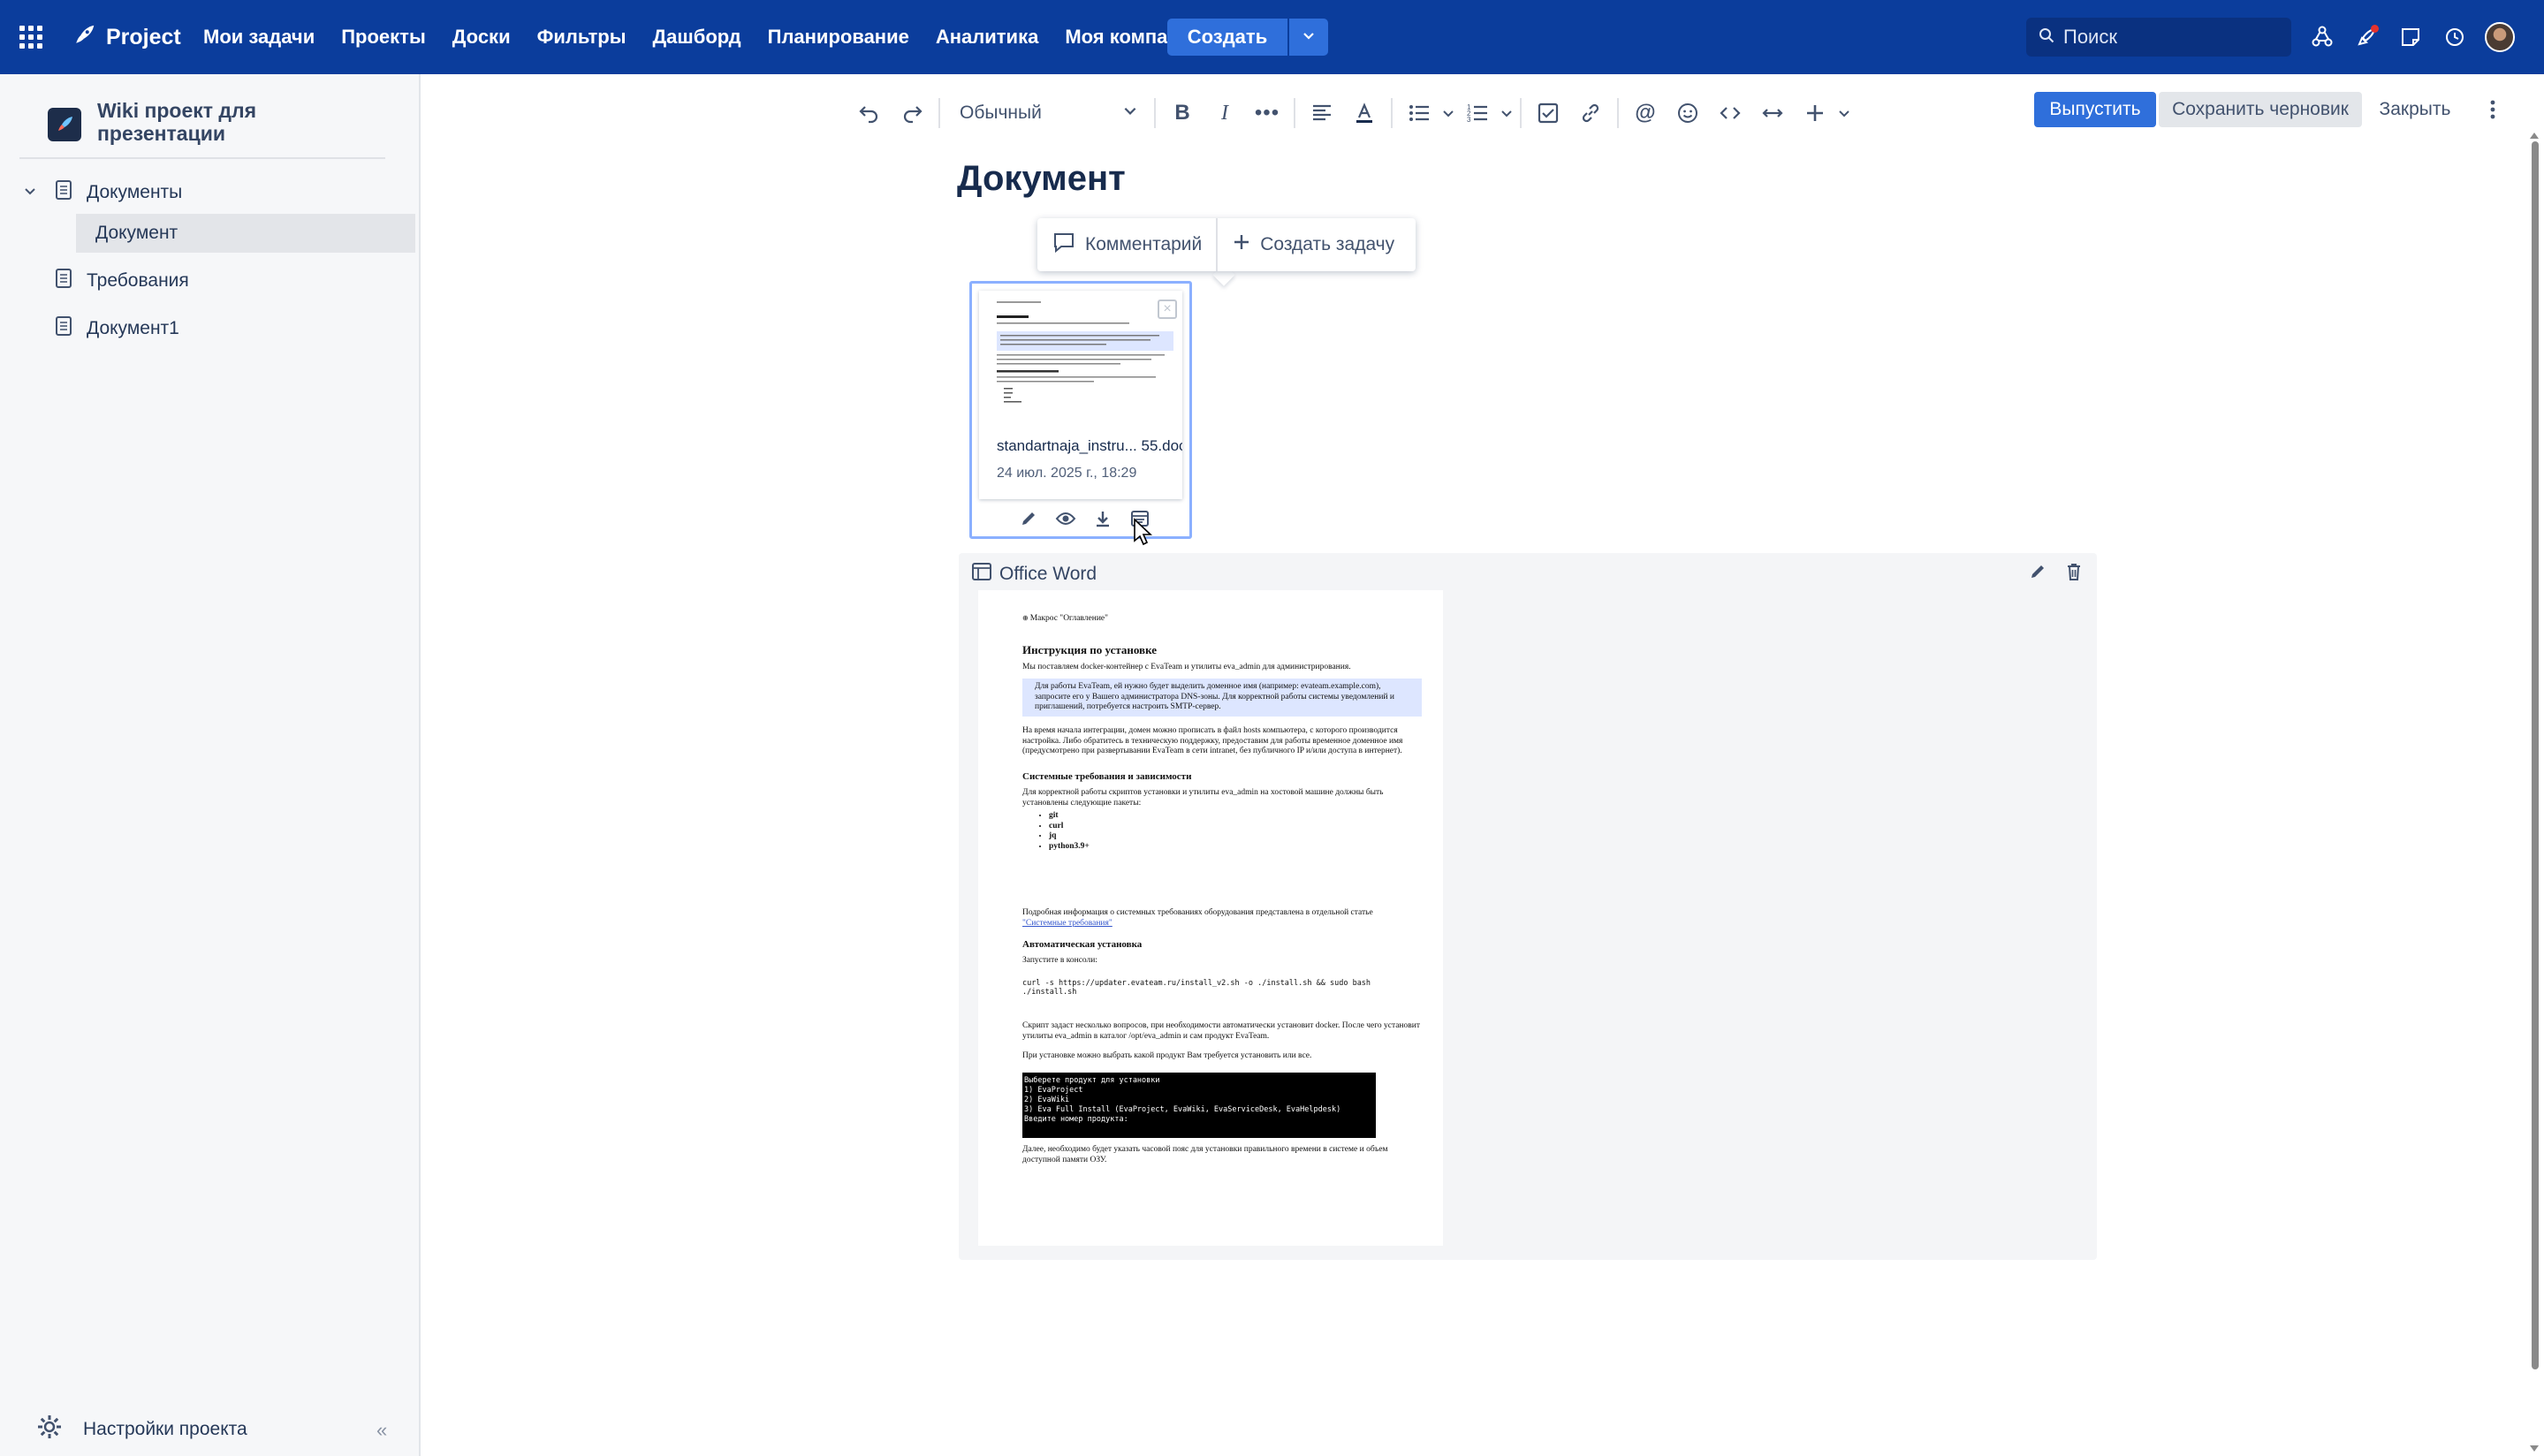  Describe the element at coordinates (1102, 518) in the screenshot. I see `download-icon` at that location.